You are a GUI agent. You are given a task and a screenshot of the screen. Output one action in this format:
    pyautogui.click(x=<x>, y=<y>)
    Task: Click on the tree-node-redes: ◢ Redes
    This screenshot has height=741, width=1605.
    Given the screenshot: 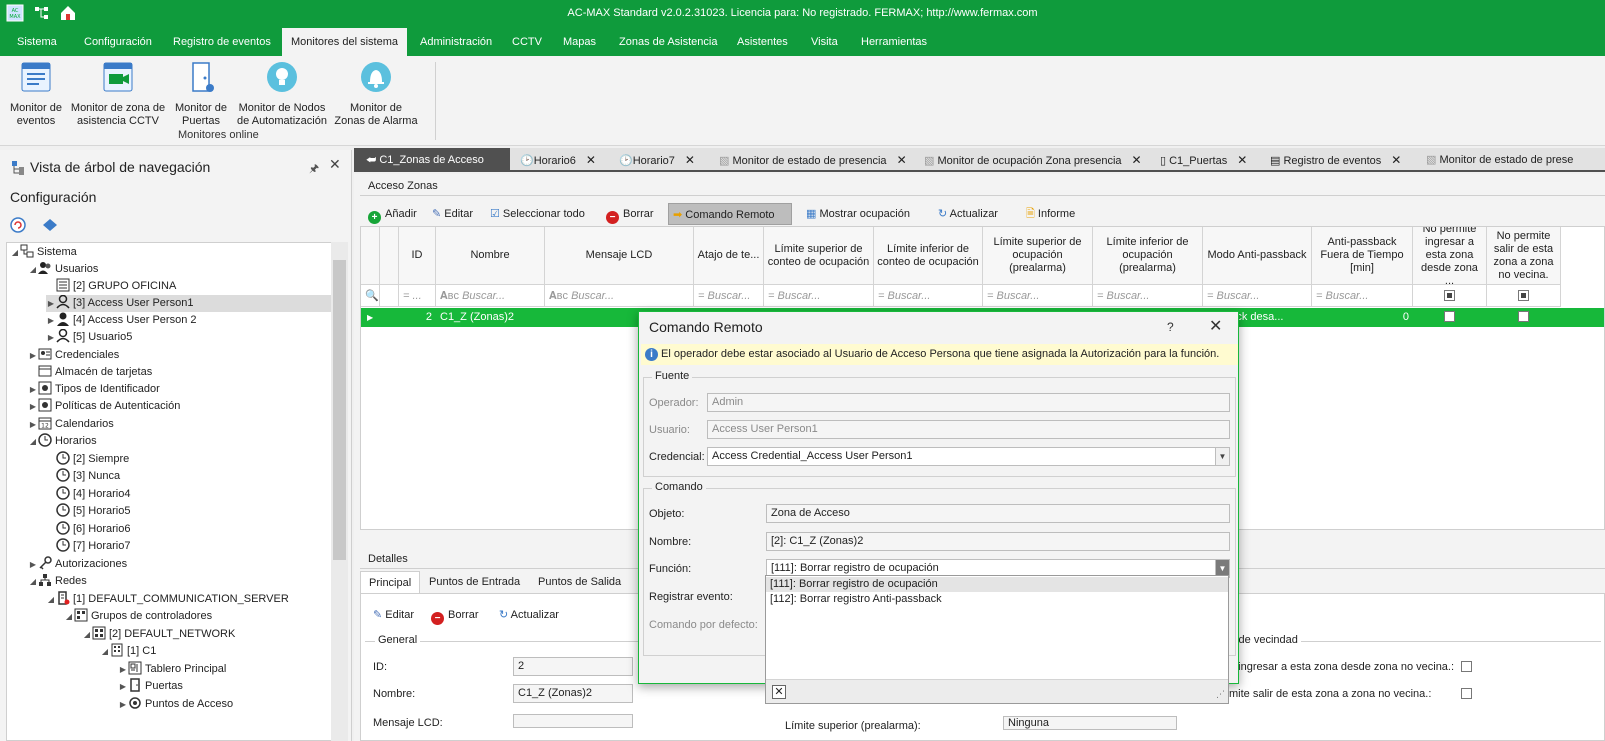 What is the action you would take?
    pyautogui.click(x=57, y=581)
    